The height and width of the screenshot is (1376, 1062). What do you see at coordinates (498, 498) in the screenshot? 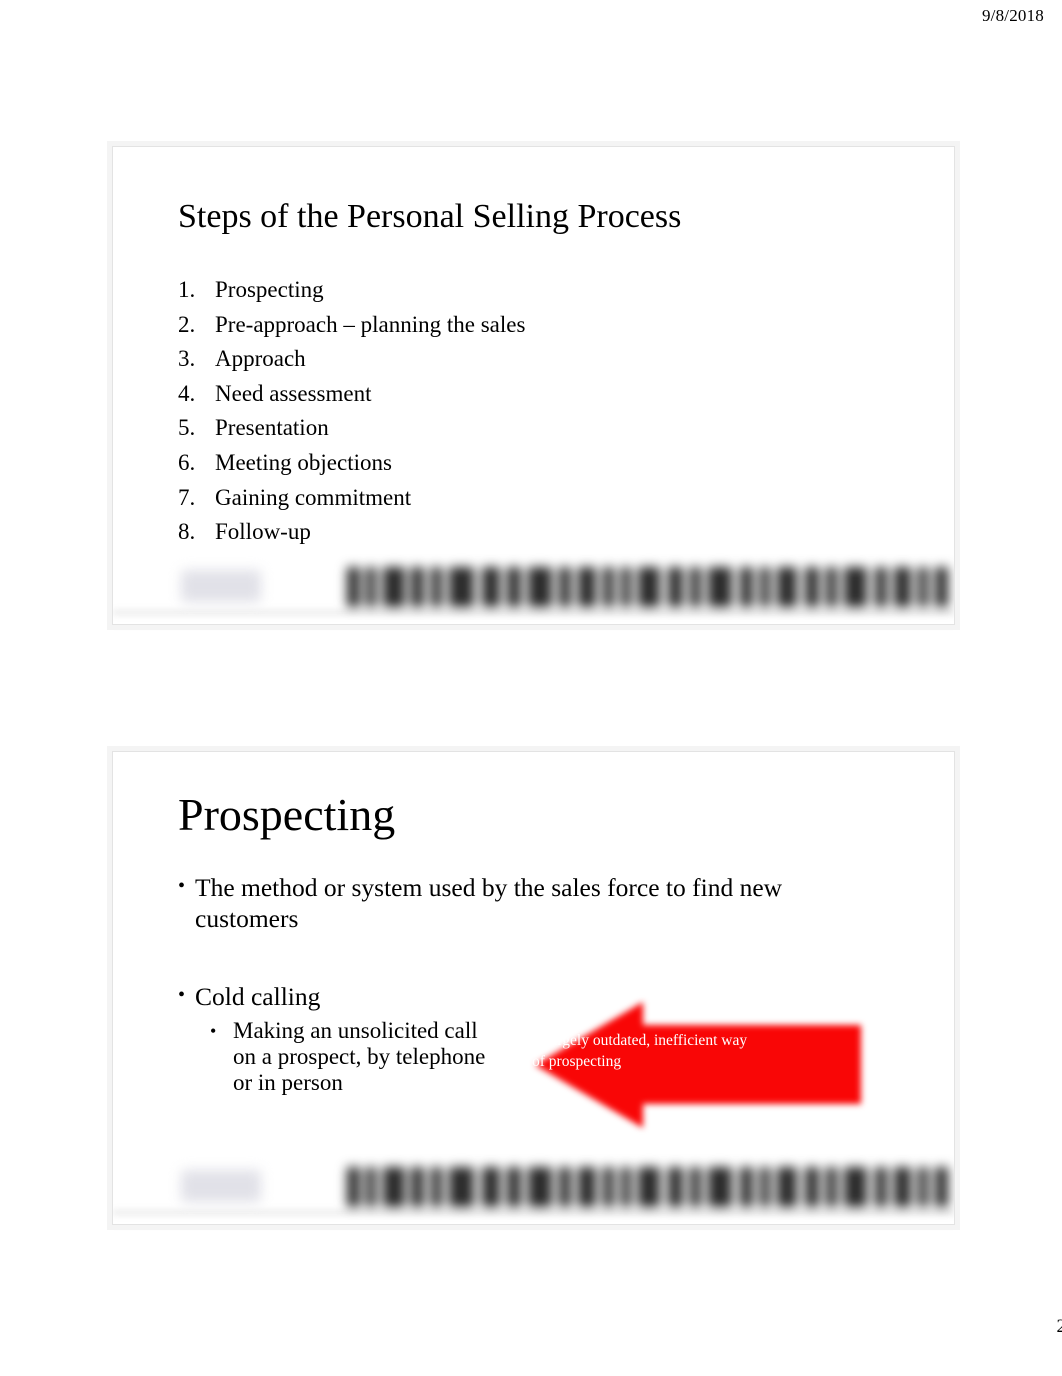
I see `list-item: 7. Gaining commitment` at bounding box center [498, 498].